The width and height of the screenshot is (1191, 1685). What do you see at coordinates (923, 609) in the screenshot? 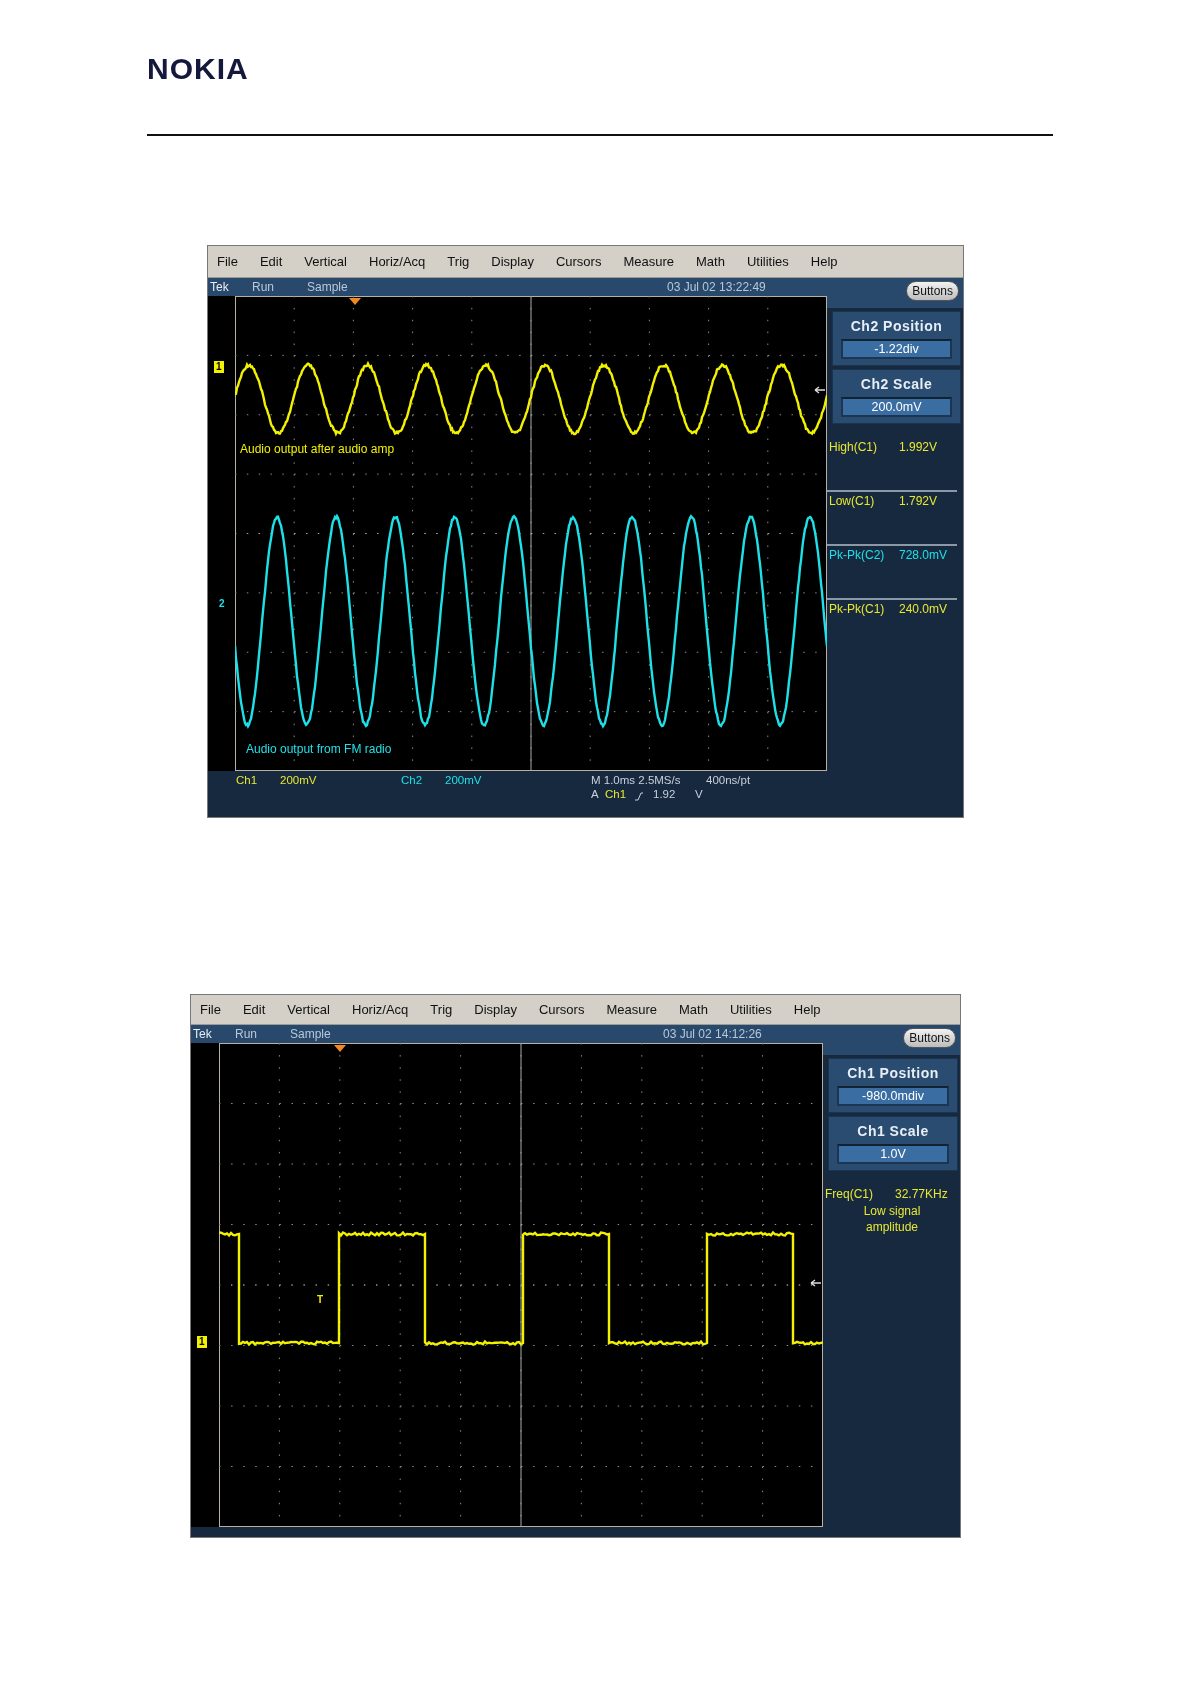
I see `measurement-value: 240.0mV` at bounding box center [923, 609].